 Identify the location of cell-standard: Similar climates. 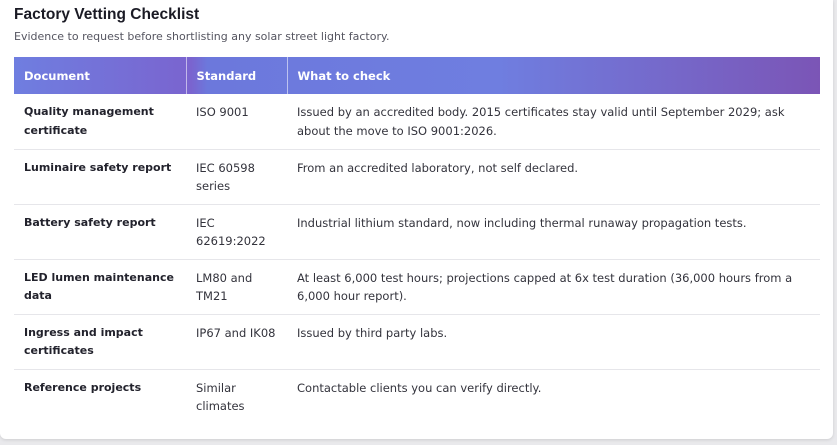
(220, 397).